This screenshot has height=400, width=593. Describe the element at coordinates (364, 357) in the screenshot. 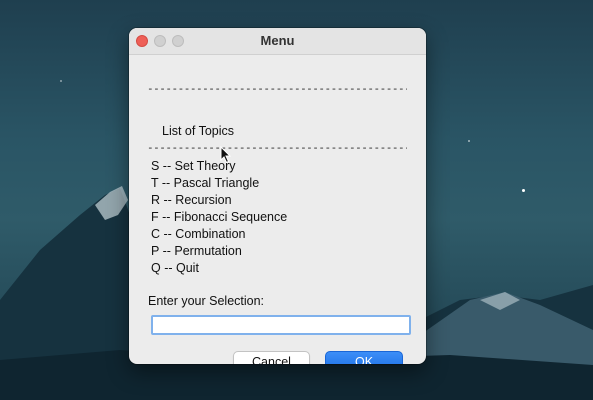

I see `ok-button: OK` at that location.